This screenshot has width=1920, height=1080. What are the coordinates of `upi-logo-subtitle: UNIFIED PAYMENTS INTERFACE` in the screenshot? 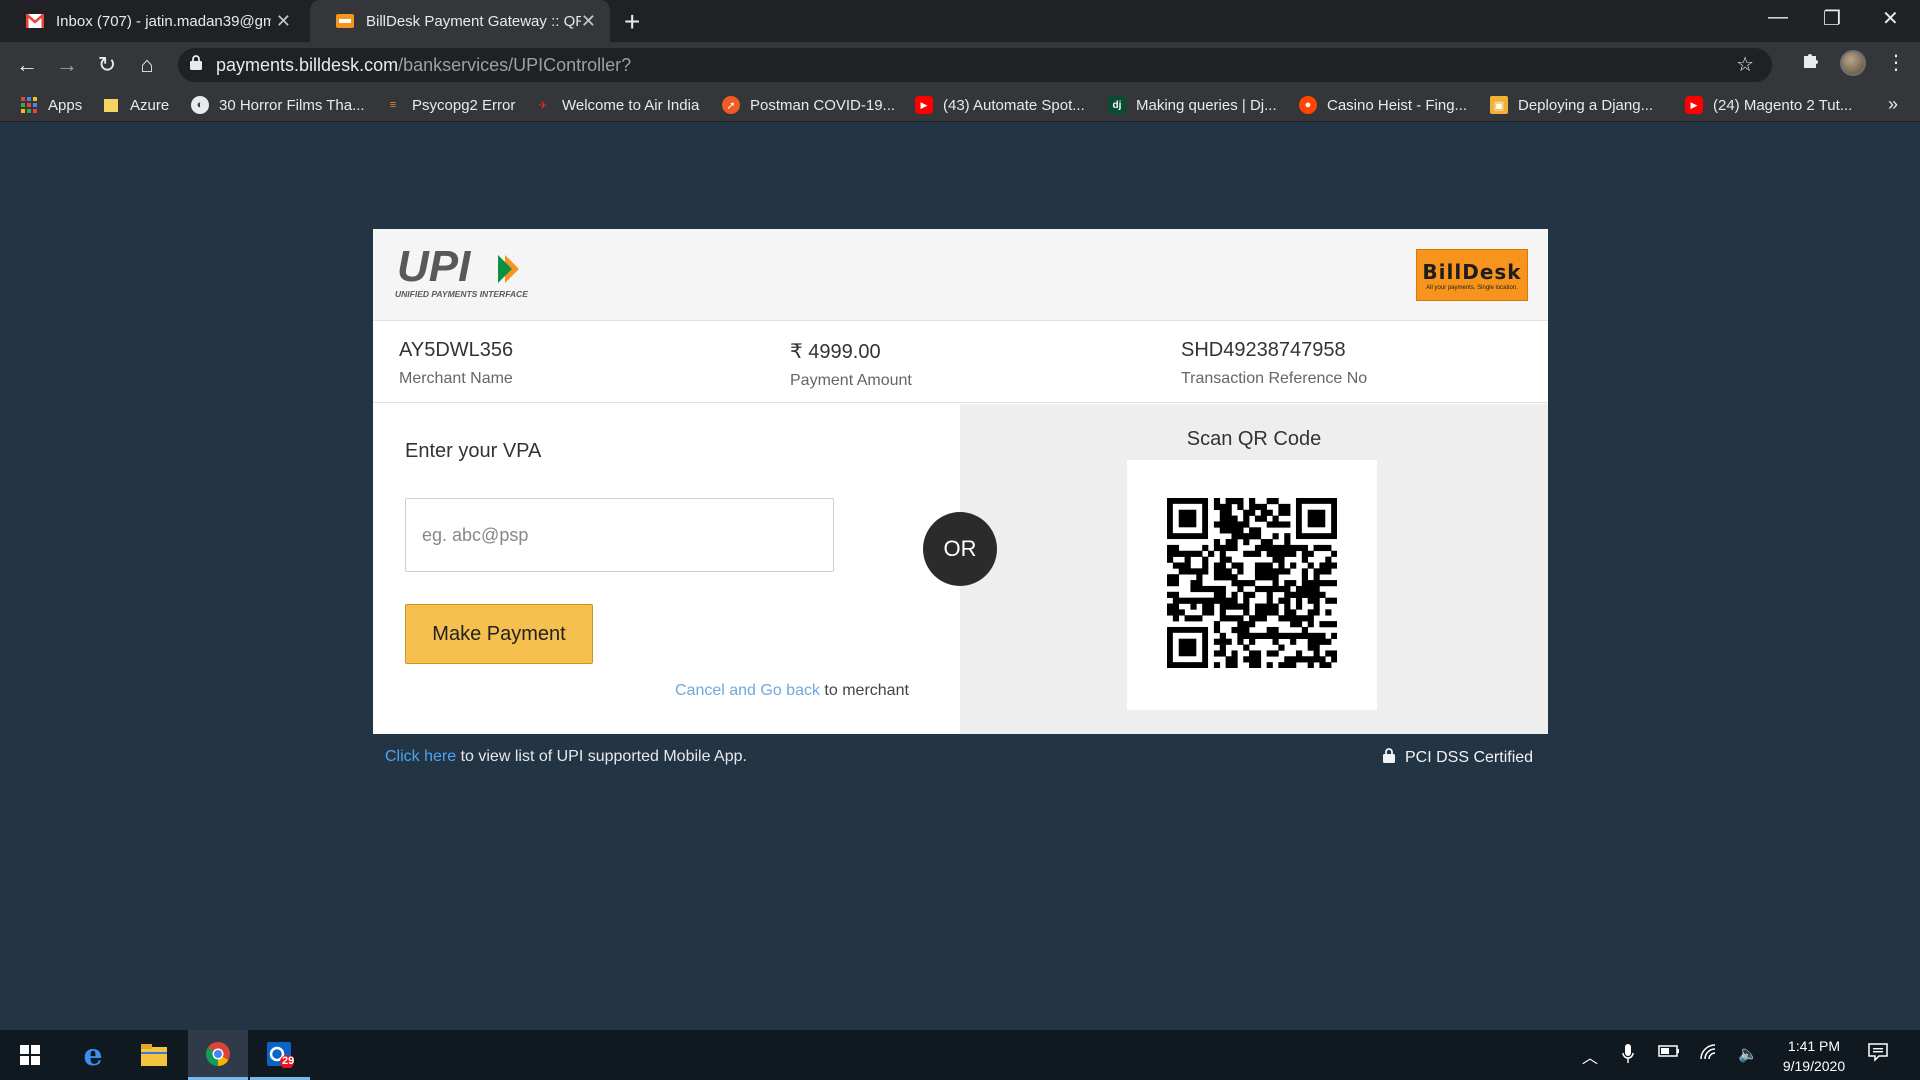 It's located at (461, 294).